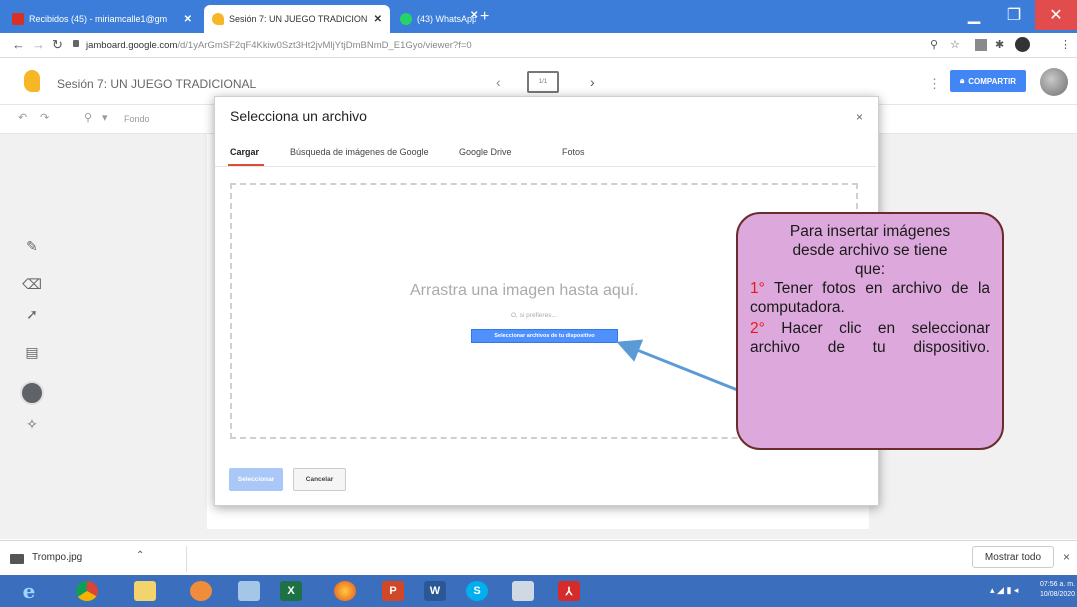  I want to click on notepad-icon, so click(249, 591).